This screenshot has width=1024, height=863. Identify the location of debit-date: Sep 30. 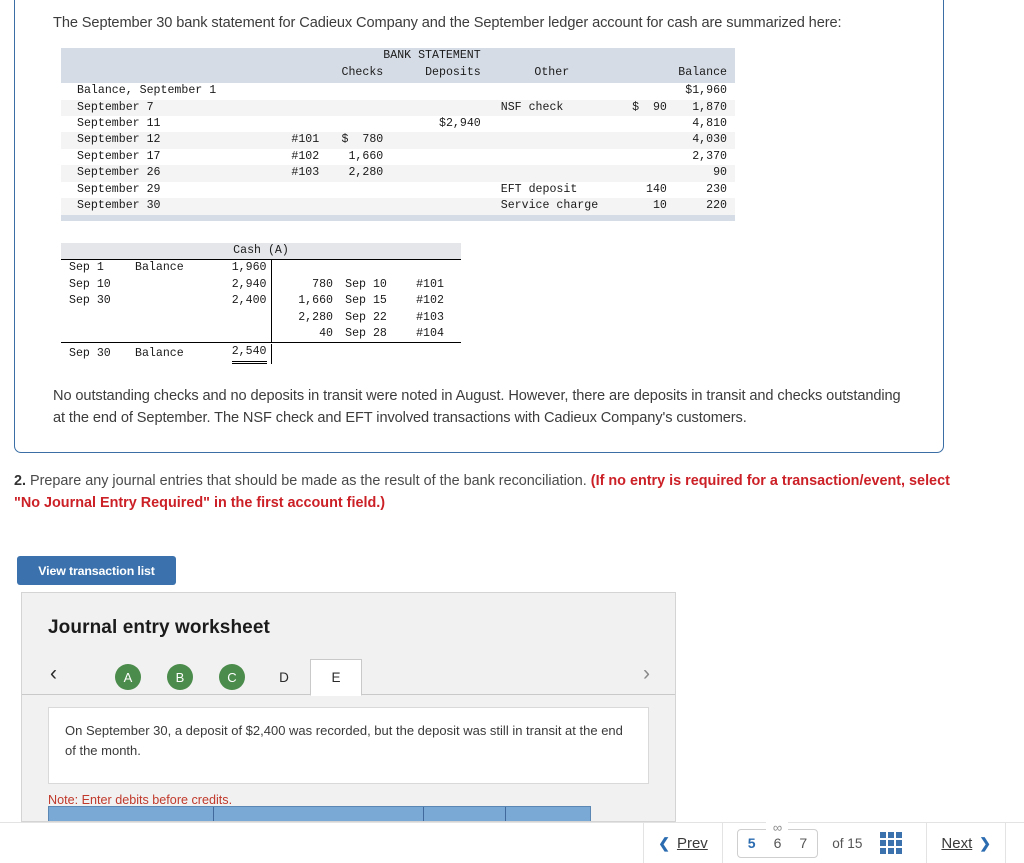
(90, 301).